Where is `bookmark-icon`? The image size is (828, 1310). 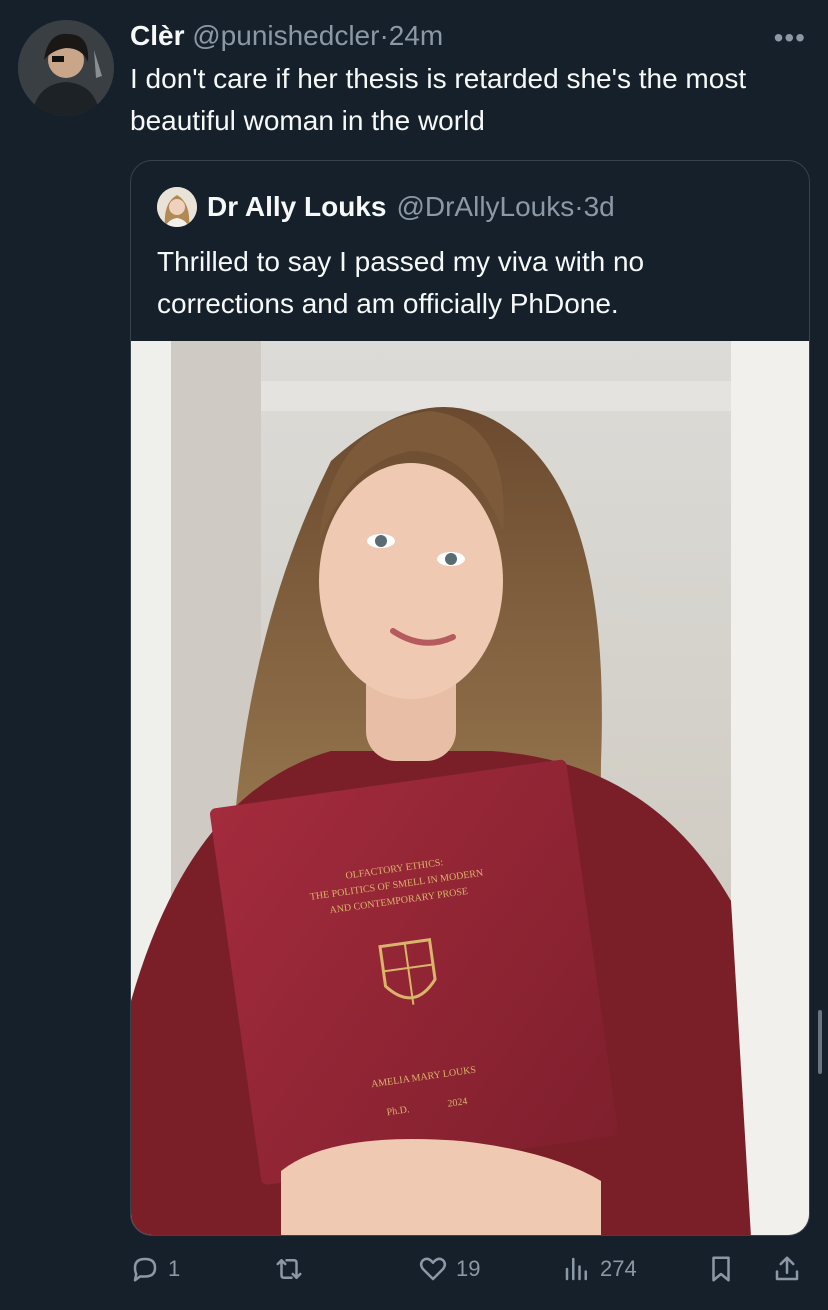 bookmark-icon is located at coordinates (721, 1269).